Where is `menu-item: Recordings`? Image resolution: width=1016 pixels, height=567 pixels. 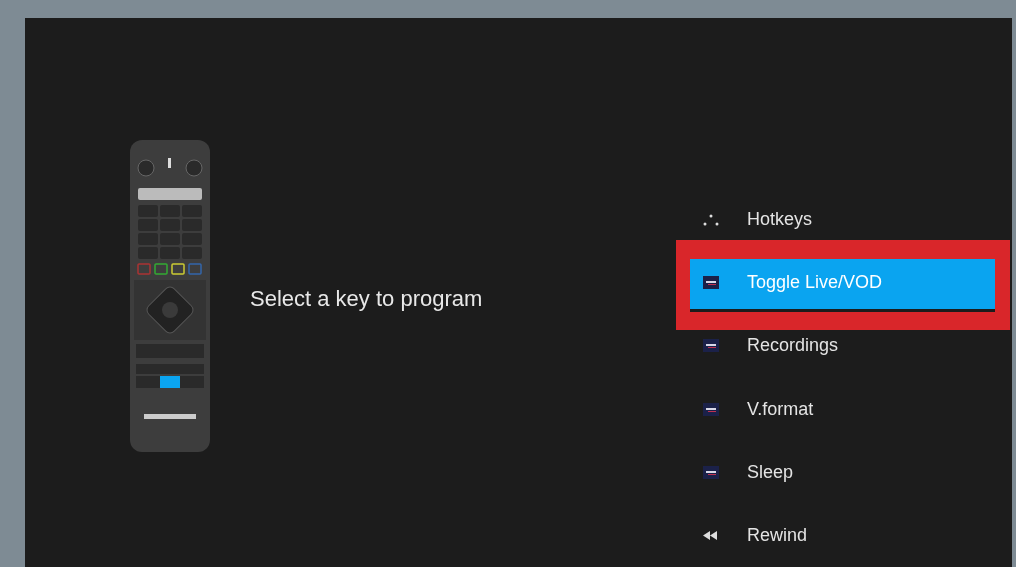 menu-item: Recordings is located at coordinates (842, 346).